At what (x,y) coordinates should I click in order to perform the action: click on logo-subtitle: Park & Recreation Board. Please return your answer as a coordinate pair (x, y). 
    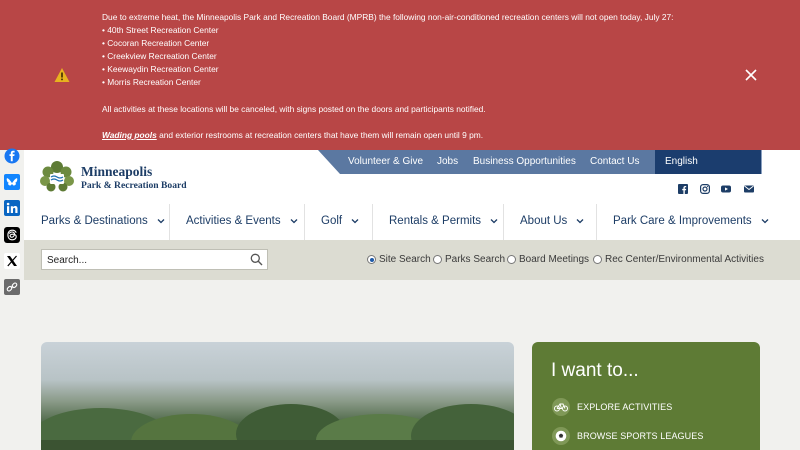
    Looking at the image, I should click on (134, 185).